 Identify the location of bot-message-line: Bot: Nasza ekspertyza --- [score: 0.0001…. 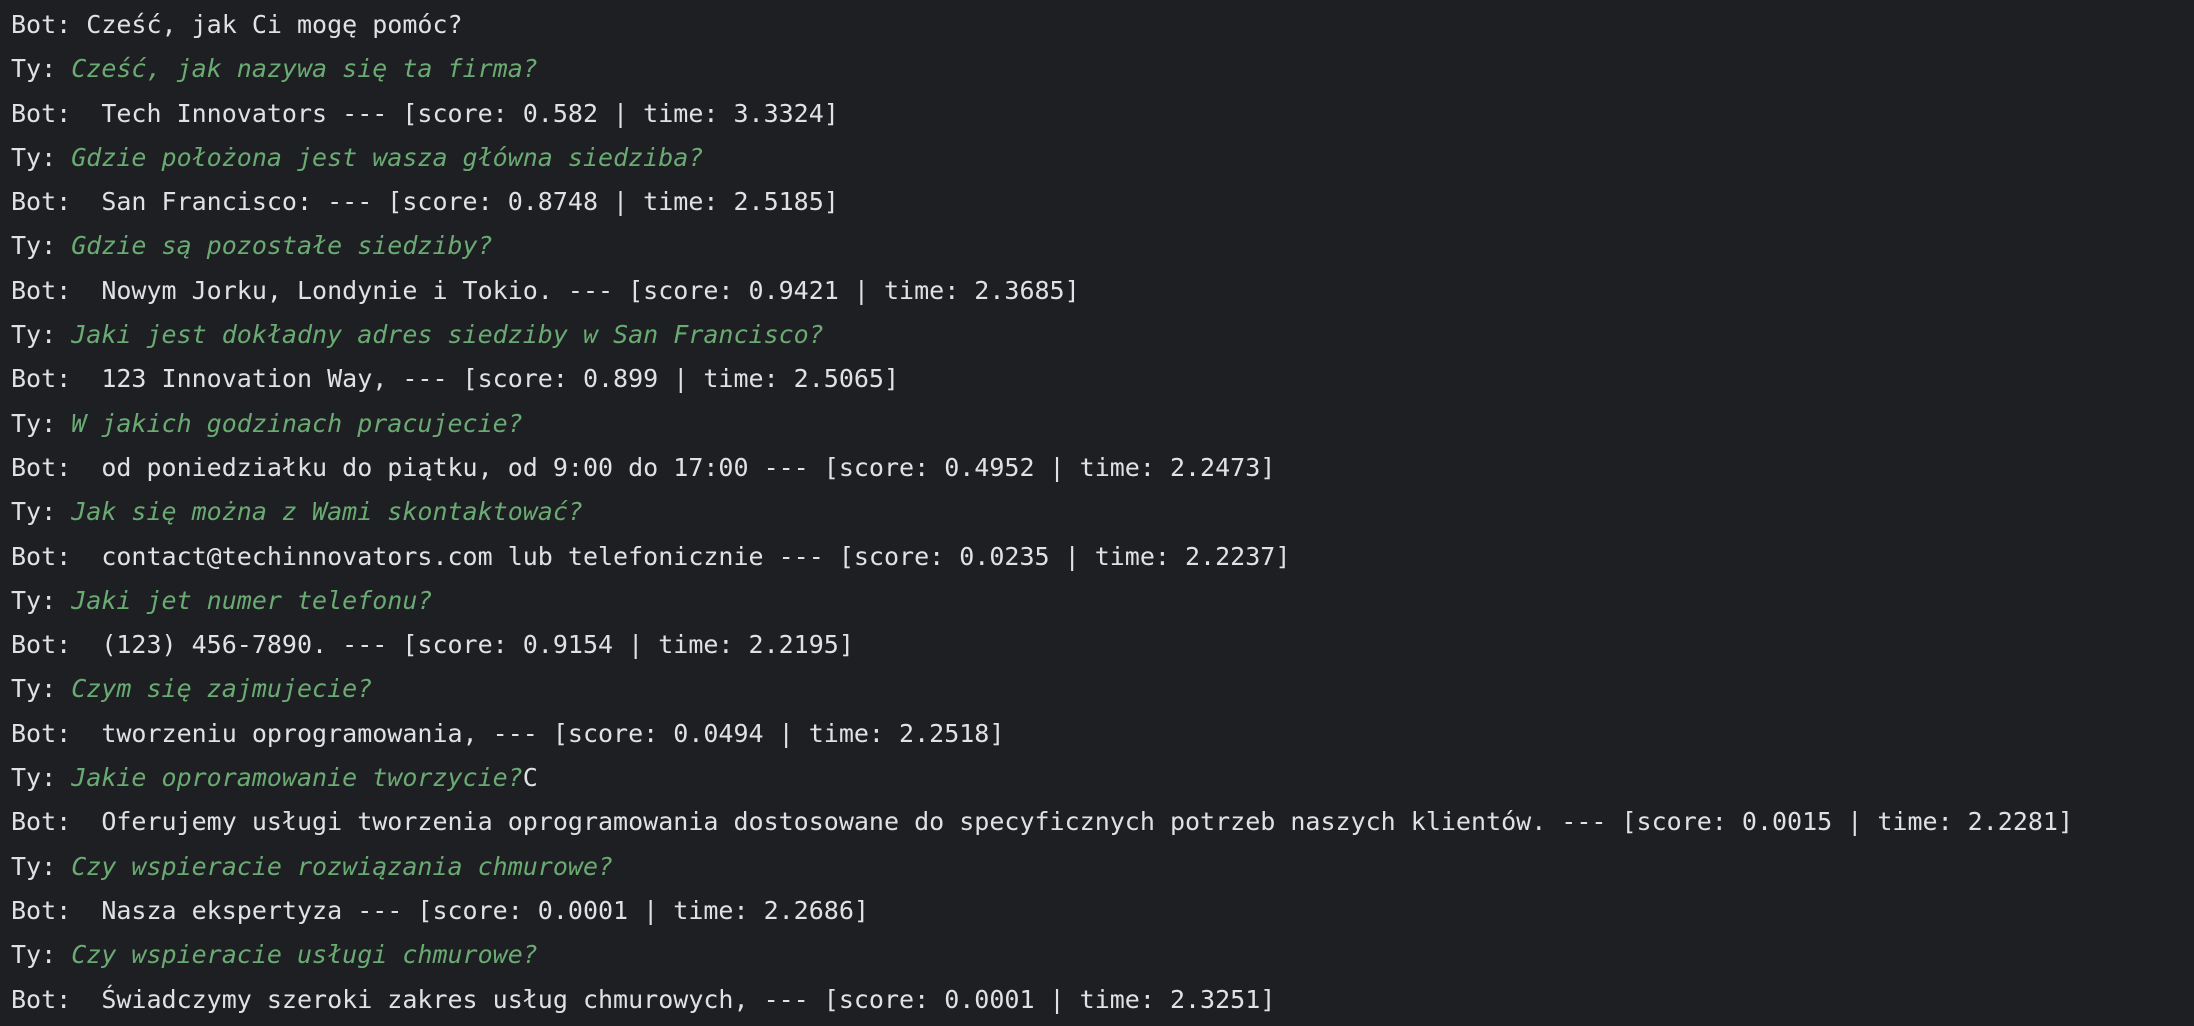
(1102, 915).